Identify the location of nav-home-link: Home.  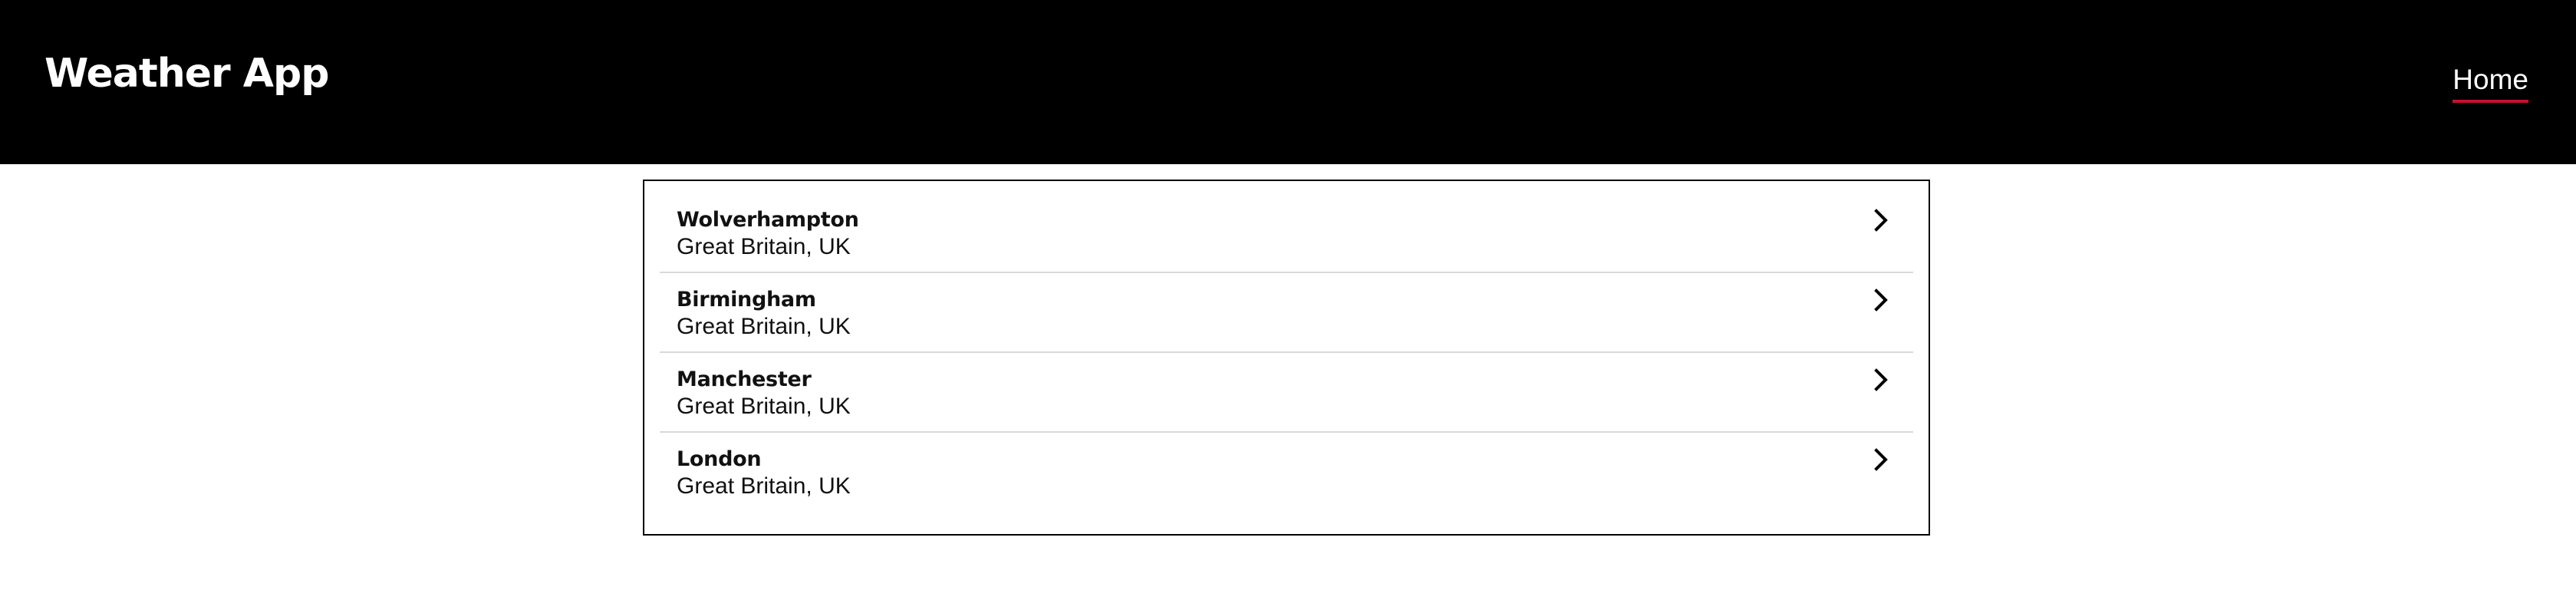
(2490, 83).